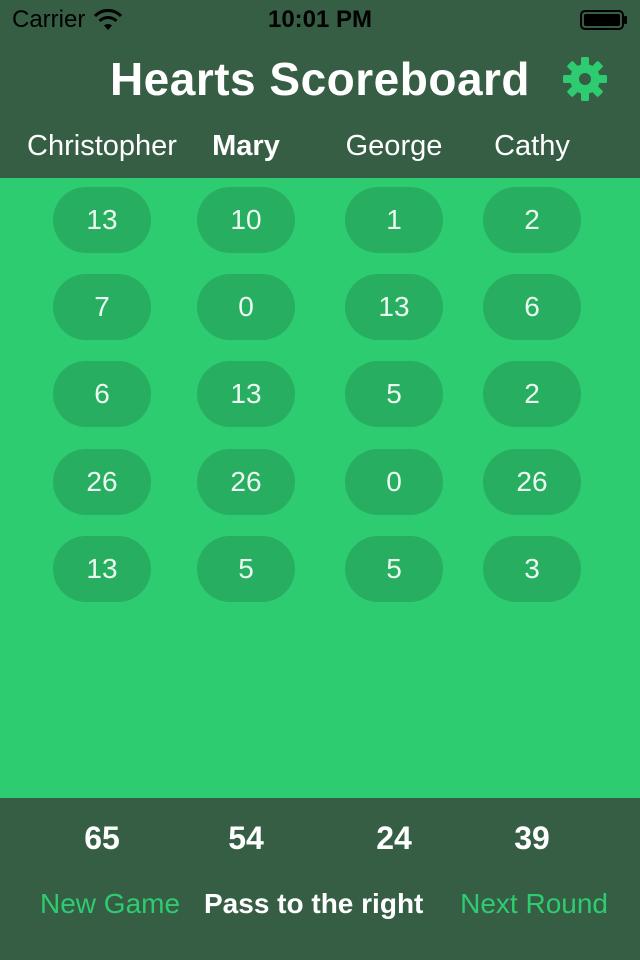 The width and height of the screenshot is (640, 960). What do you see at coordinates (320, 79) in the screenshot?
I see `page-title: Hearts Scoreboard` at bounding box center [320, 79].